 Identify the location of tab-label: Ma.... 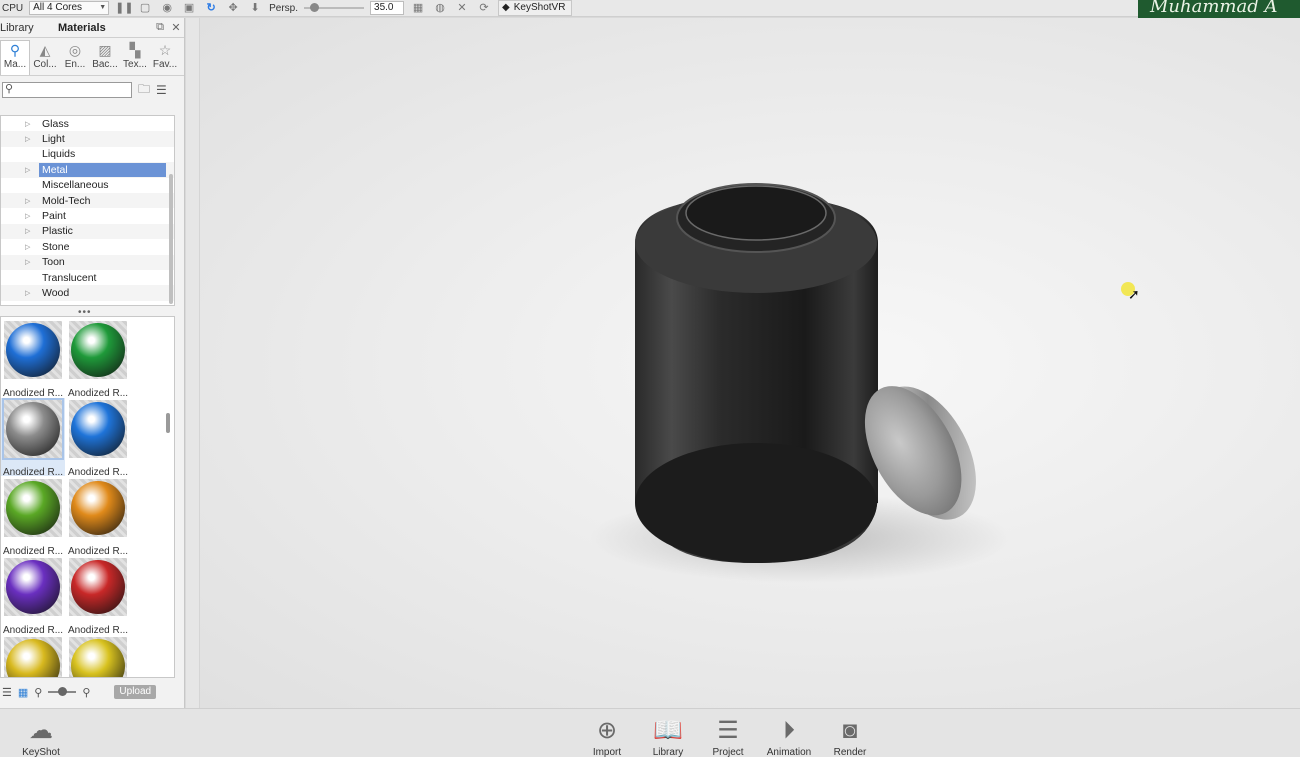
(15, 64).